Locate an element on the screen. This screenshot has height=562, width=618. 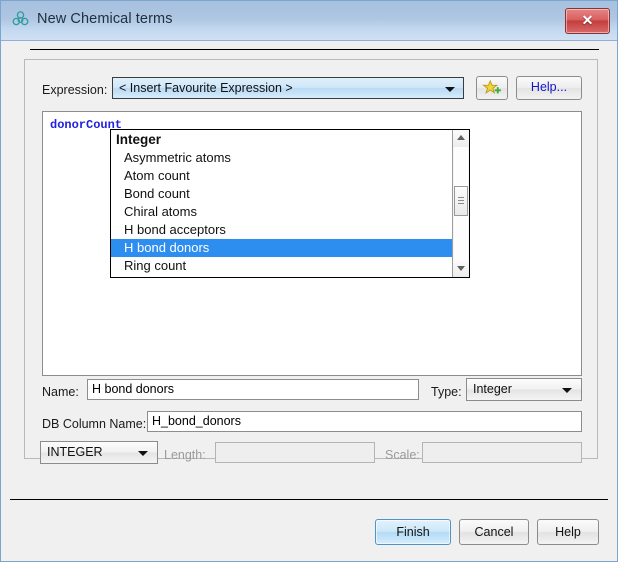
db-column-label: DB Column Name: is located at coordinates (94, 424).